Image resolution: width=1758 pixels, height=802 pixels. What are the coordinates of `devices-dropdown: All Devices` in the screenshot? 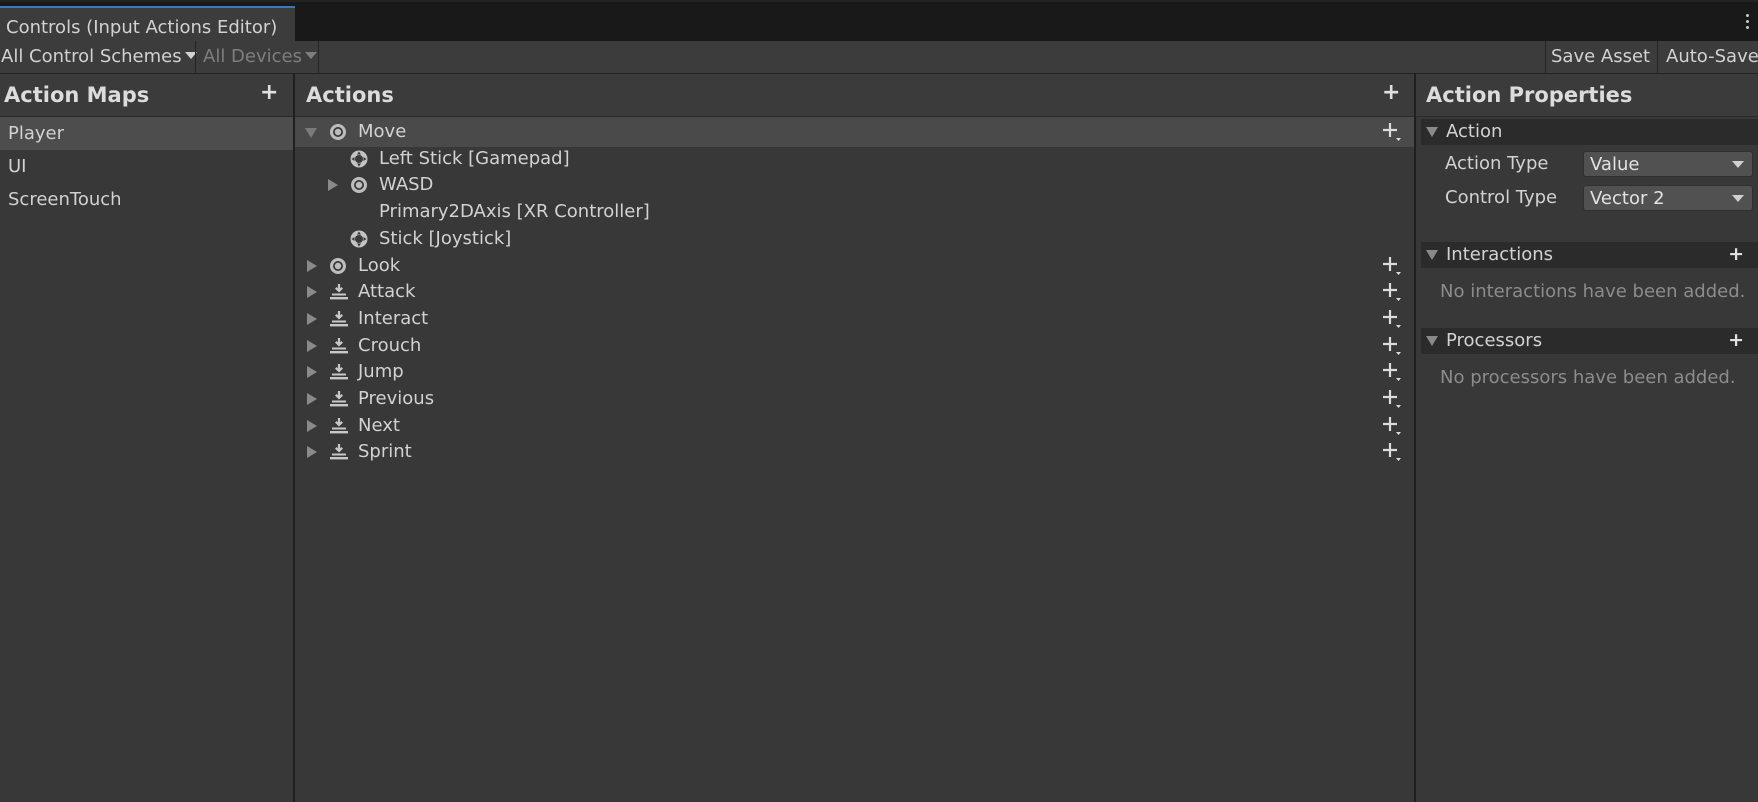 It's located at (260, 57).